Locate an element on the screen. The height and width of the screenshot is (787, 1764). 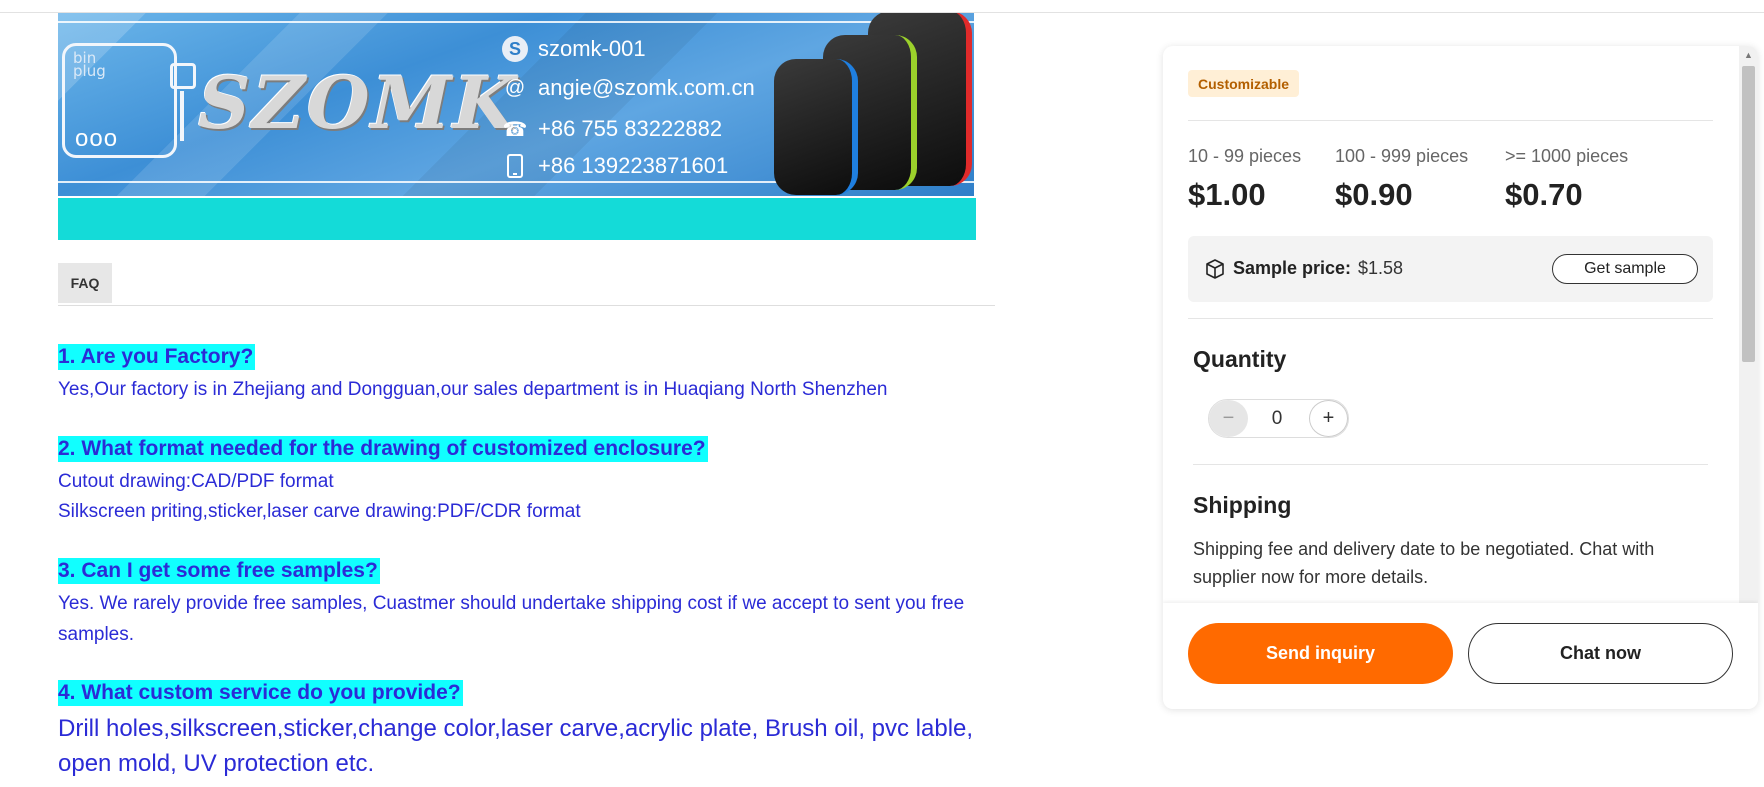
skype-icon: S is located at coordinates (515, 49).